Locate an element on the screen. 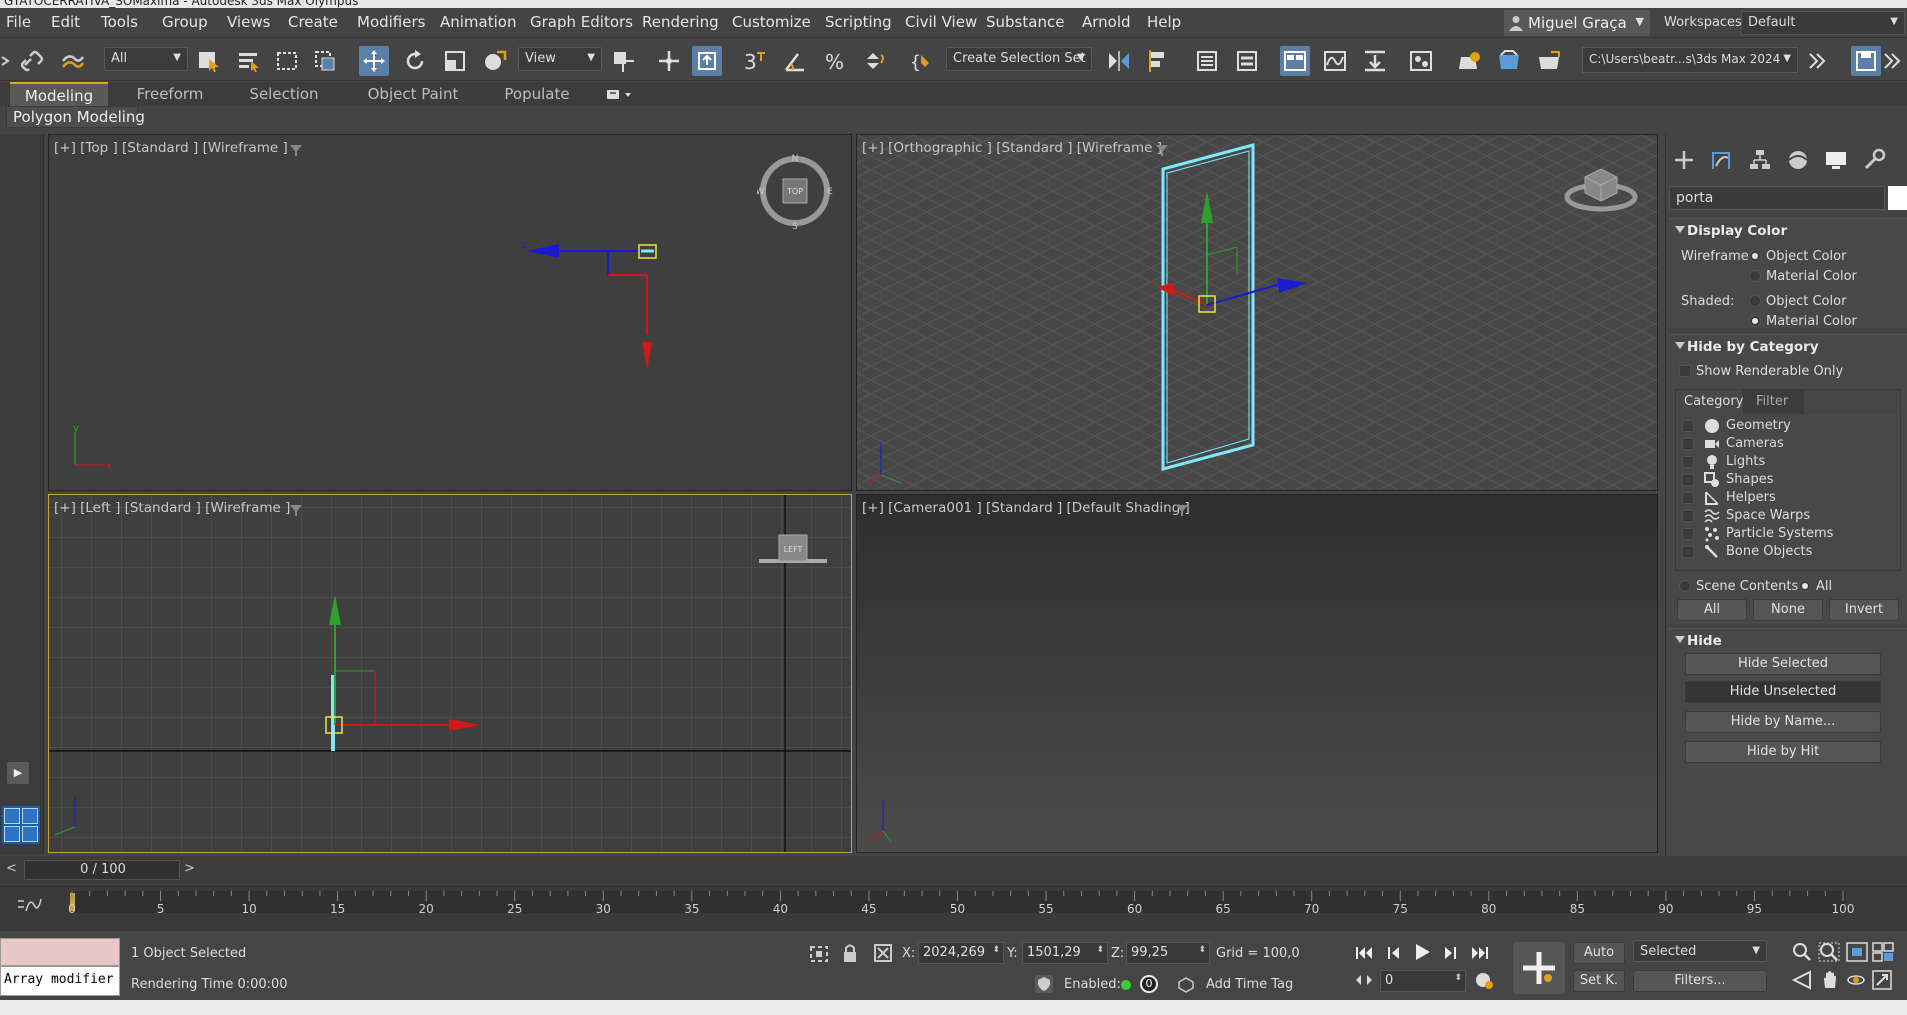 This screenshot has width=1907, height=1015. add-time-tag-button: Add Time Tag is located at coordinates (1249, 984).